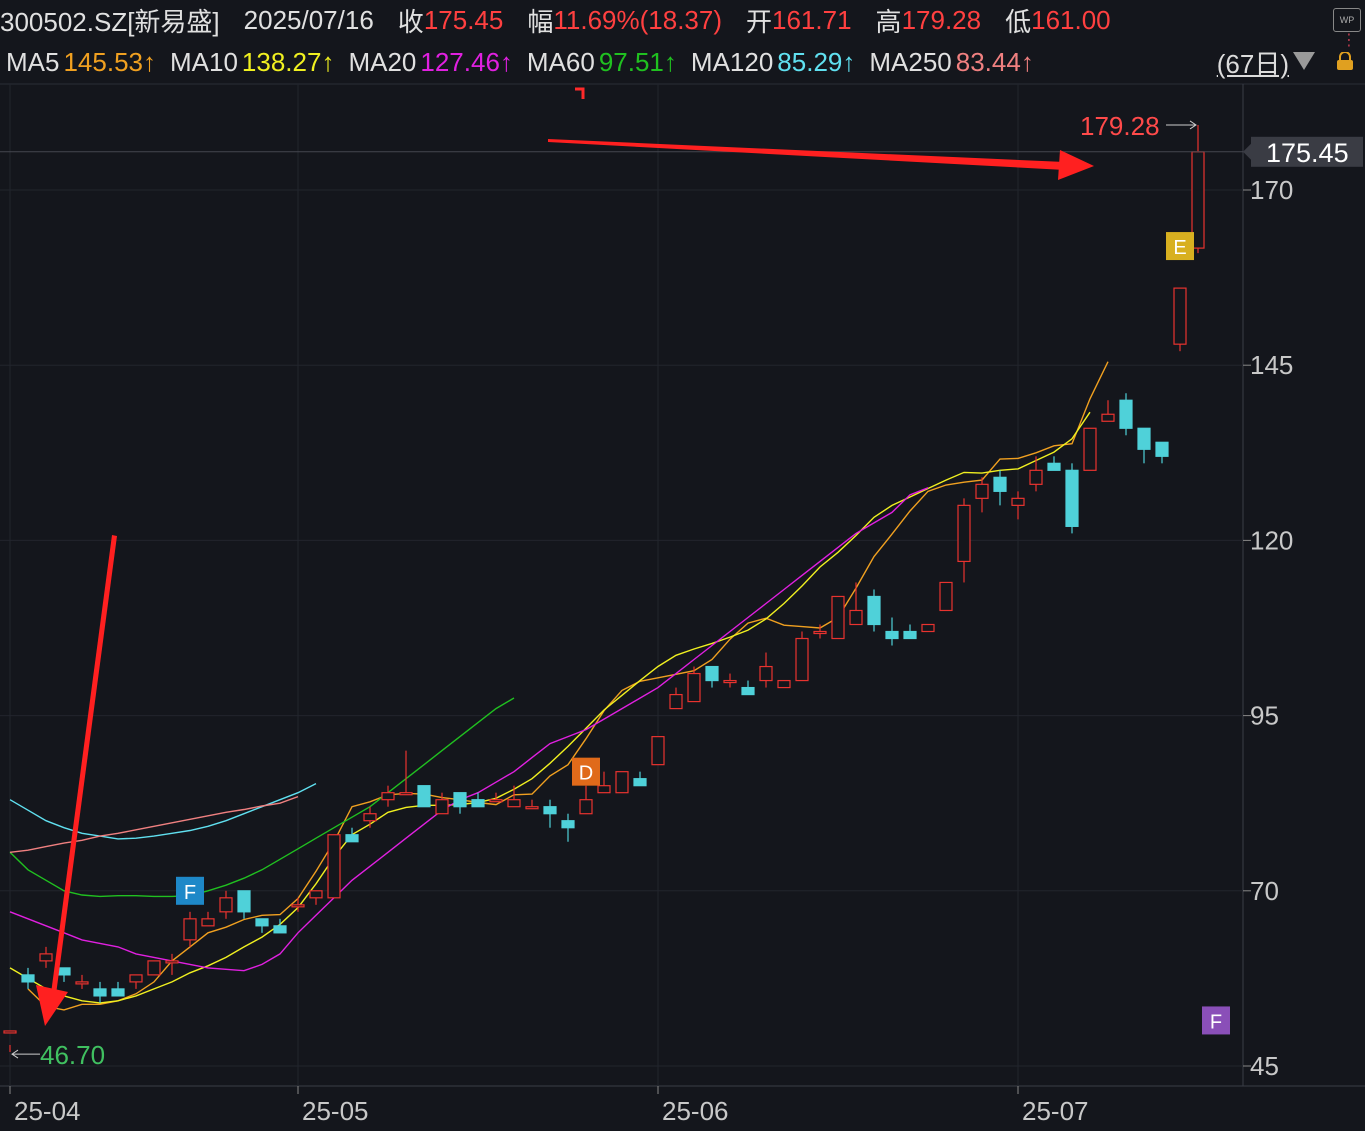 The image size is (1365, 1131). I want to click on high-label: 179.28, so click(1120, 126).